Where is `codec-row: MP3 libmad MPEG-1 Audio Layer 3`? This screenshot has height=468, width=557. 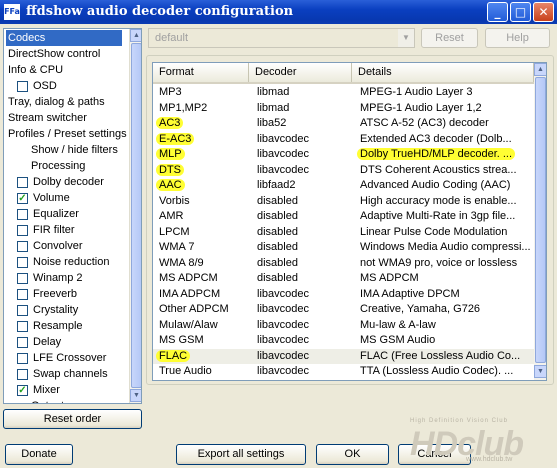
codec-row: MP3 libmad MPEG-1 Audio Layer 3 is located at coordinates (343, 92).